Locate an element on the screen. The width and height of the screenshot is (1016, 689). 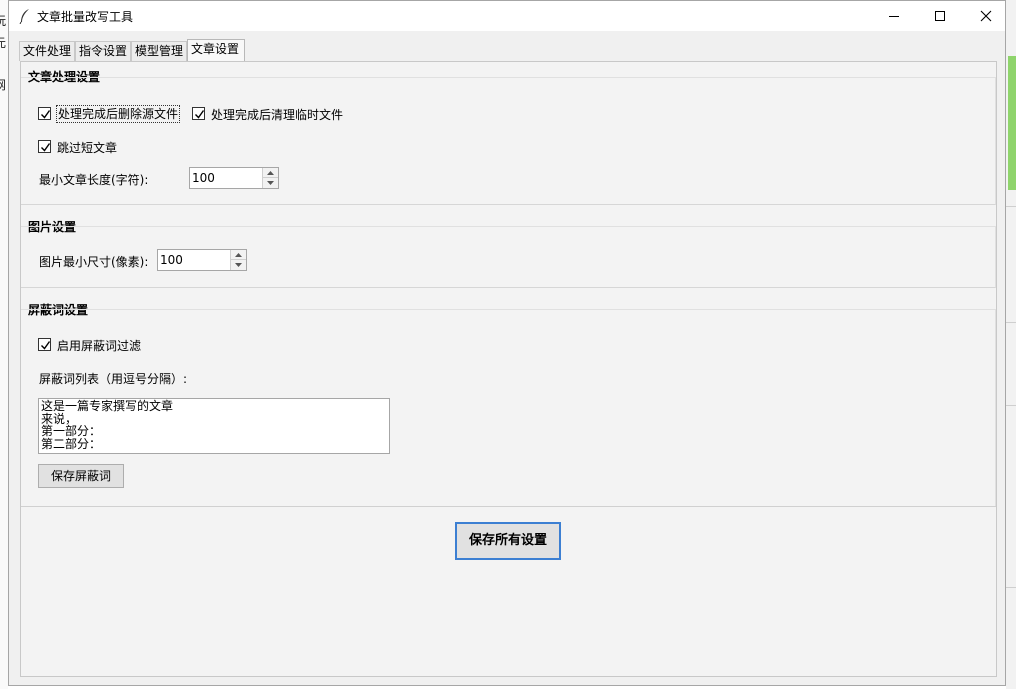
skip-short-label: 跳过短文章 is located at coordinates (87, 148).